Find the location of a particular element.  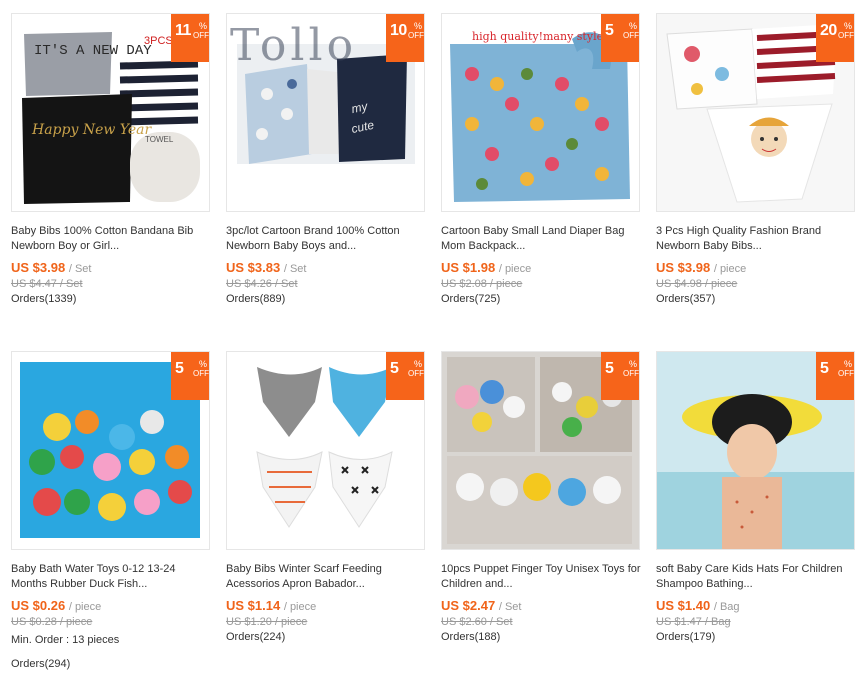

product-price: US $2.47 / Set is located at coordinates (481, 605).